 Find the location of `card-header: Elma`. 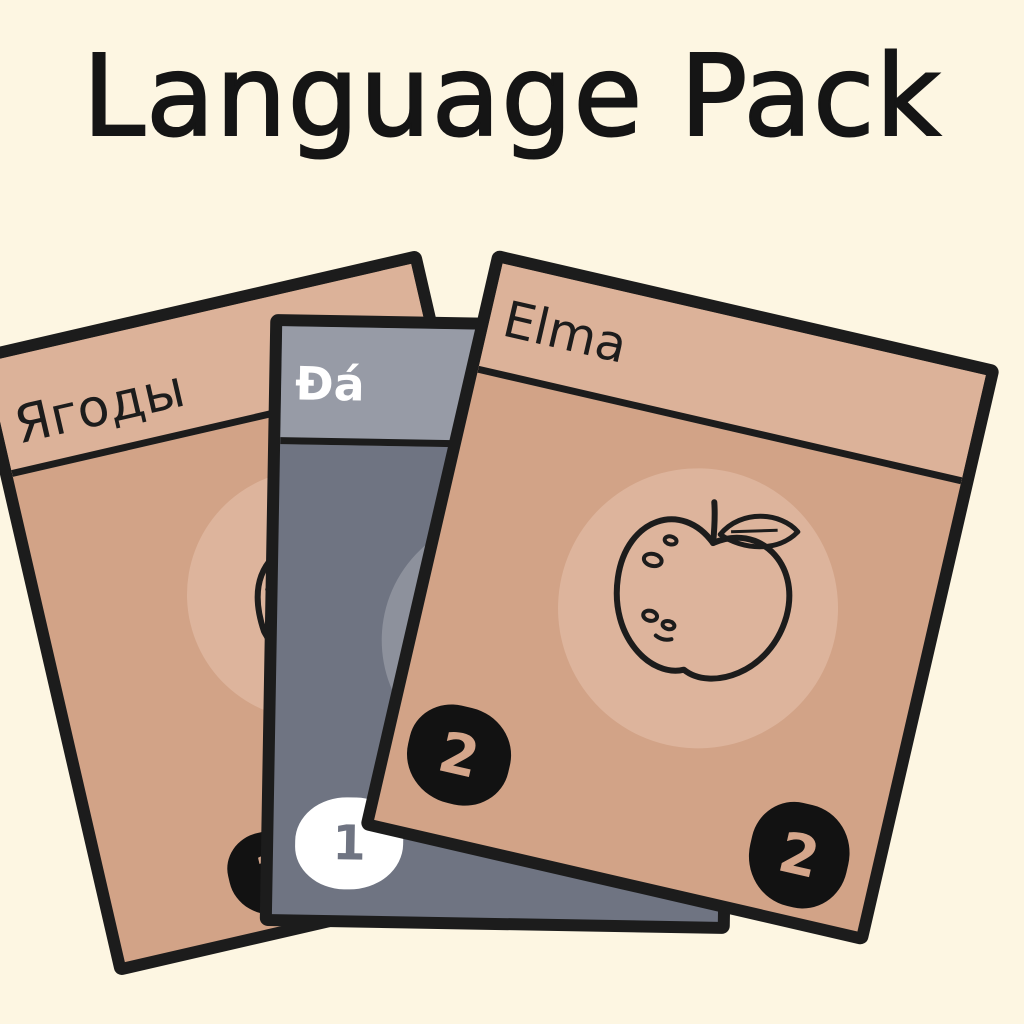

card-header: Elma is located at coordinates (731, 374).